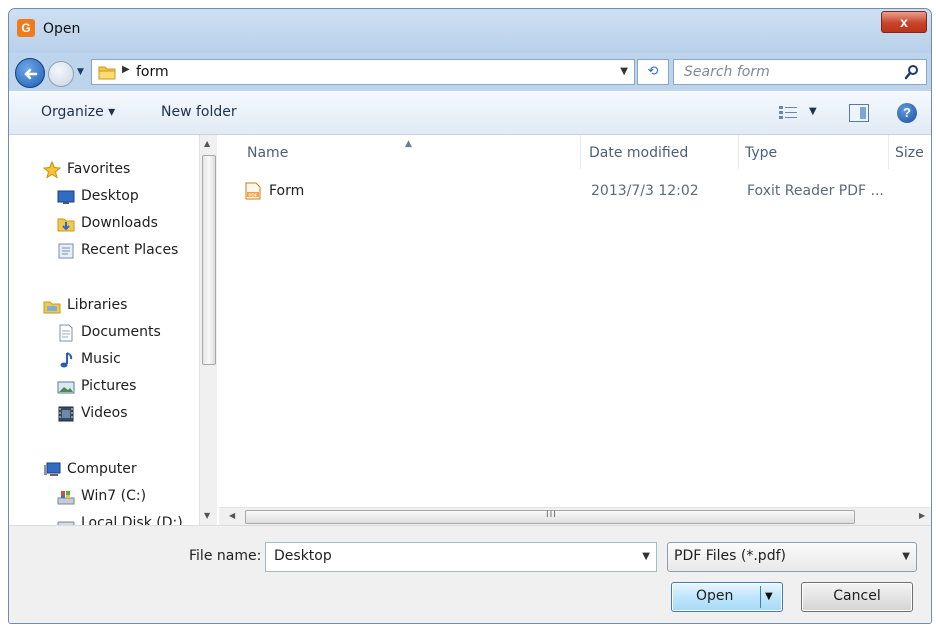 The image size is (936, 628). Describe the element at coordinates (78, 112) in the screenshot. I see `organize-button: Organize ▾` at that location.